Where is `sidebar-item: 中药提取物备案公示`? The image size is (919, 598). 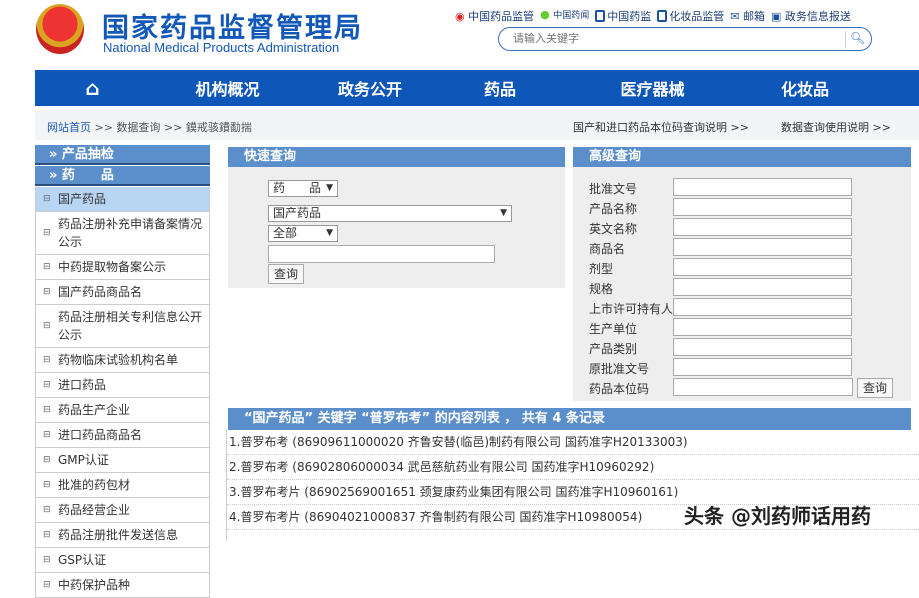 sidebar-item: 中药提取物备案公示 is located at coordinates (122, 267).